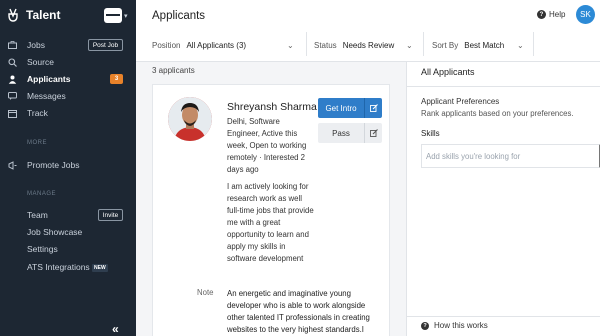 This screenshot has height=336, width=600. What do you see at coordinates (461, 325) in the screenshot?
I see `how-this-works-label: How this works` at bounding box center [461, 325].